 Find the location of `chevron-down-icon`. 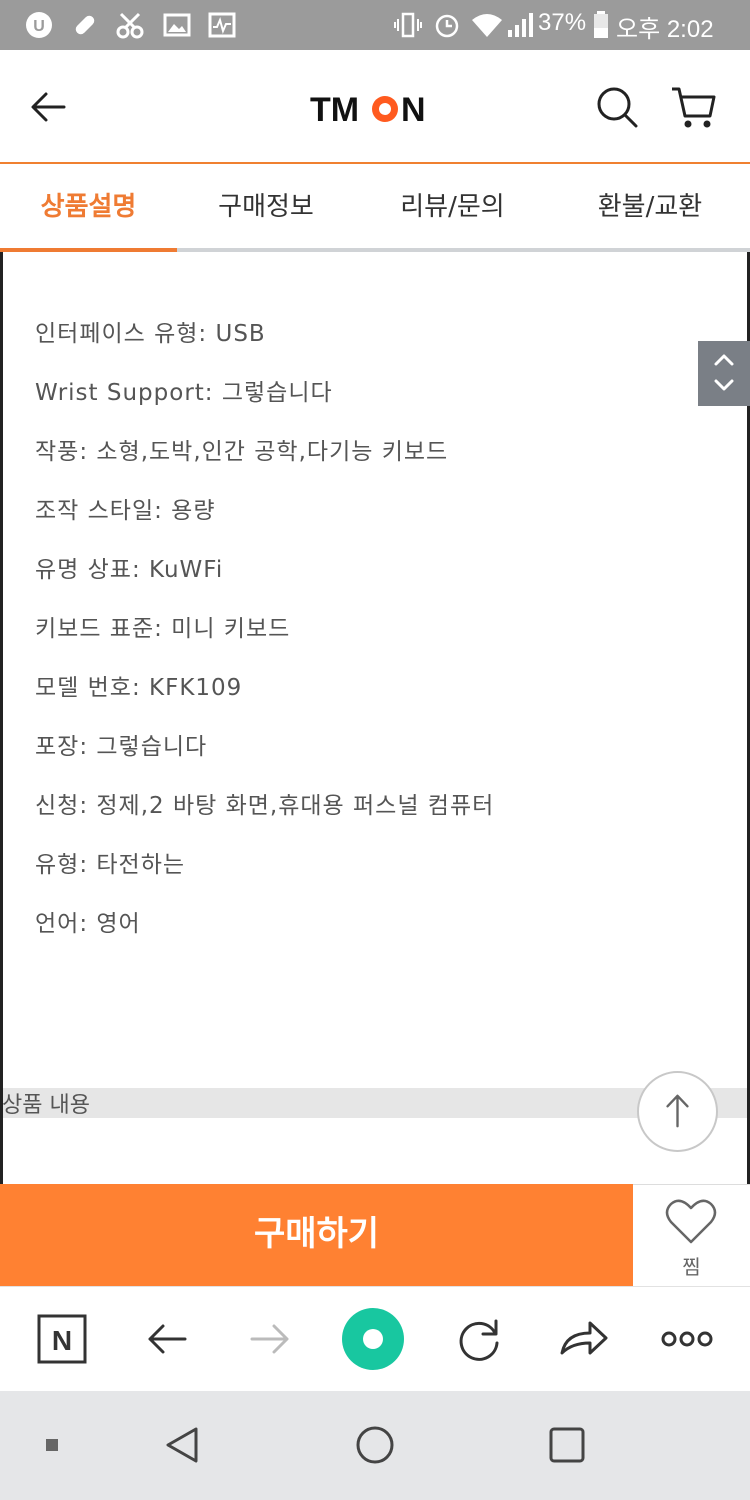

chevron-down-icon is located at coordinates (724, 385).